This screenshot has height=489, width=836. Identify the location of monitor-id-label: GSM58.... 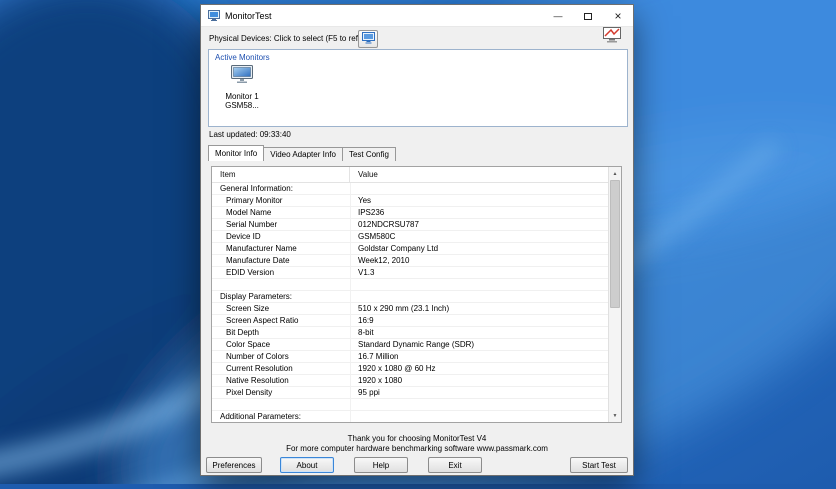
(242, 105).